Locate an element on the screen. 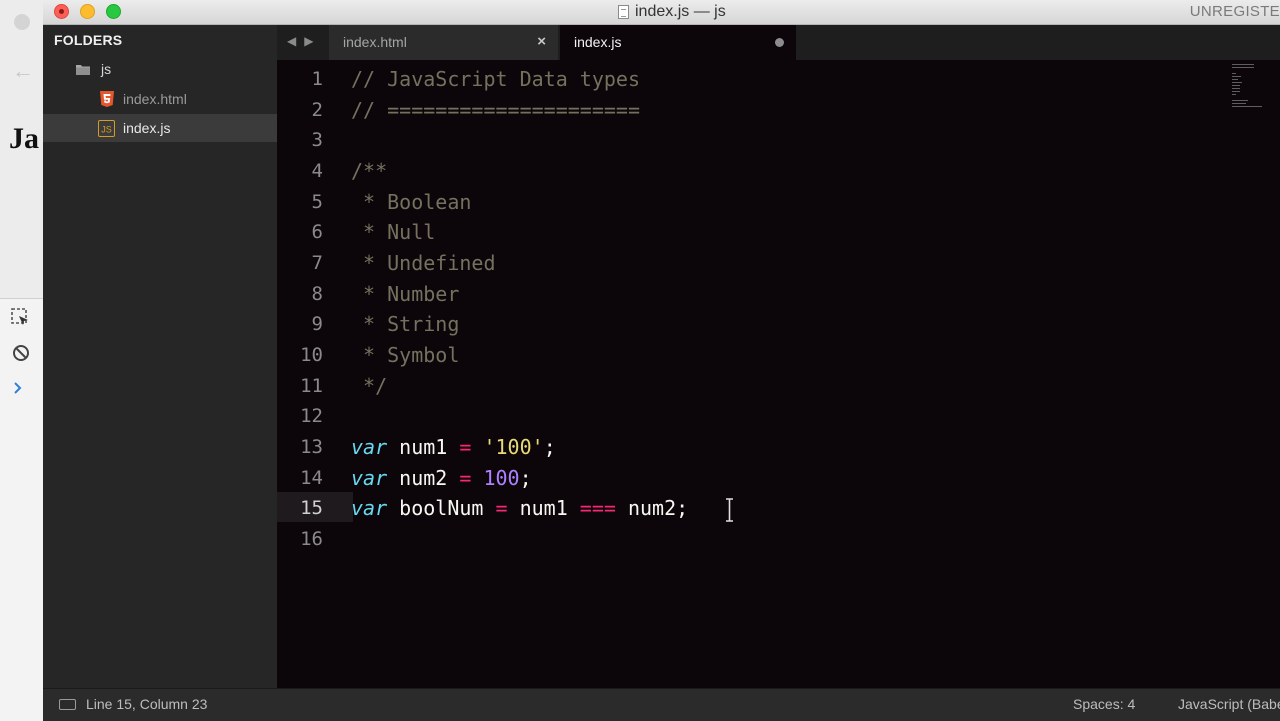  tab-next-icon: ▶ is located at coordinates (308, 41).